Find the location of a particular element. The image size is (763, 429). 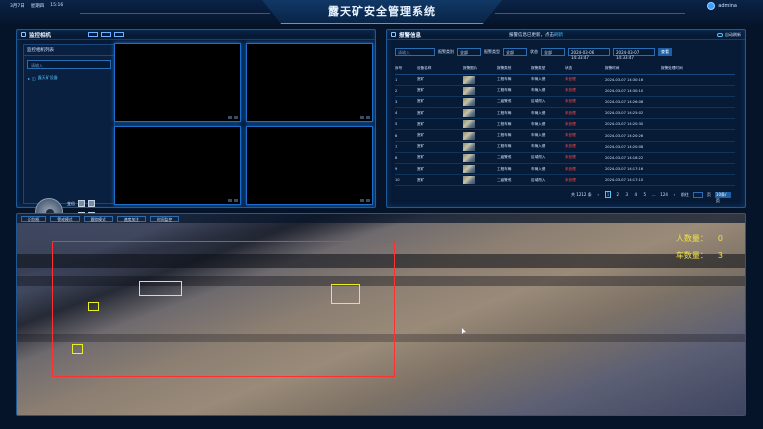

tab-track-mode: 跟踪模式 is located at coordinates (98, 218).